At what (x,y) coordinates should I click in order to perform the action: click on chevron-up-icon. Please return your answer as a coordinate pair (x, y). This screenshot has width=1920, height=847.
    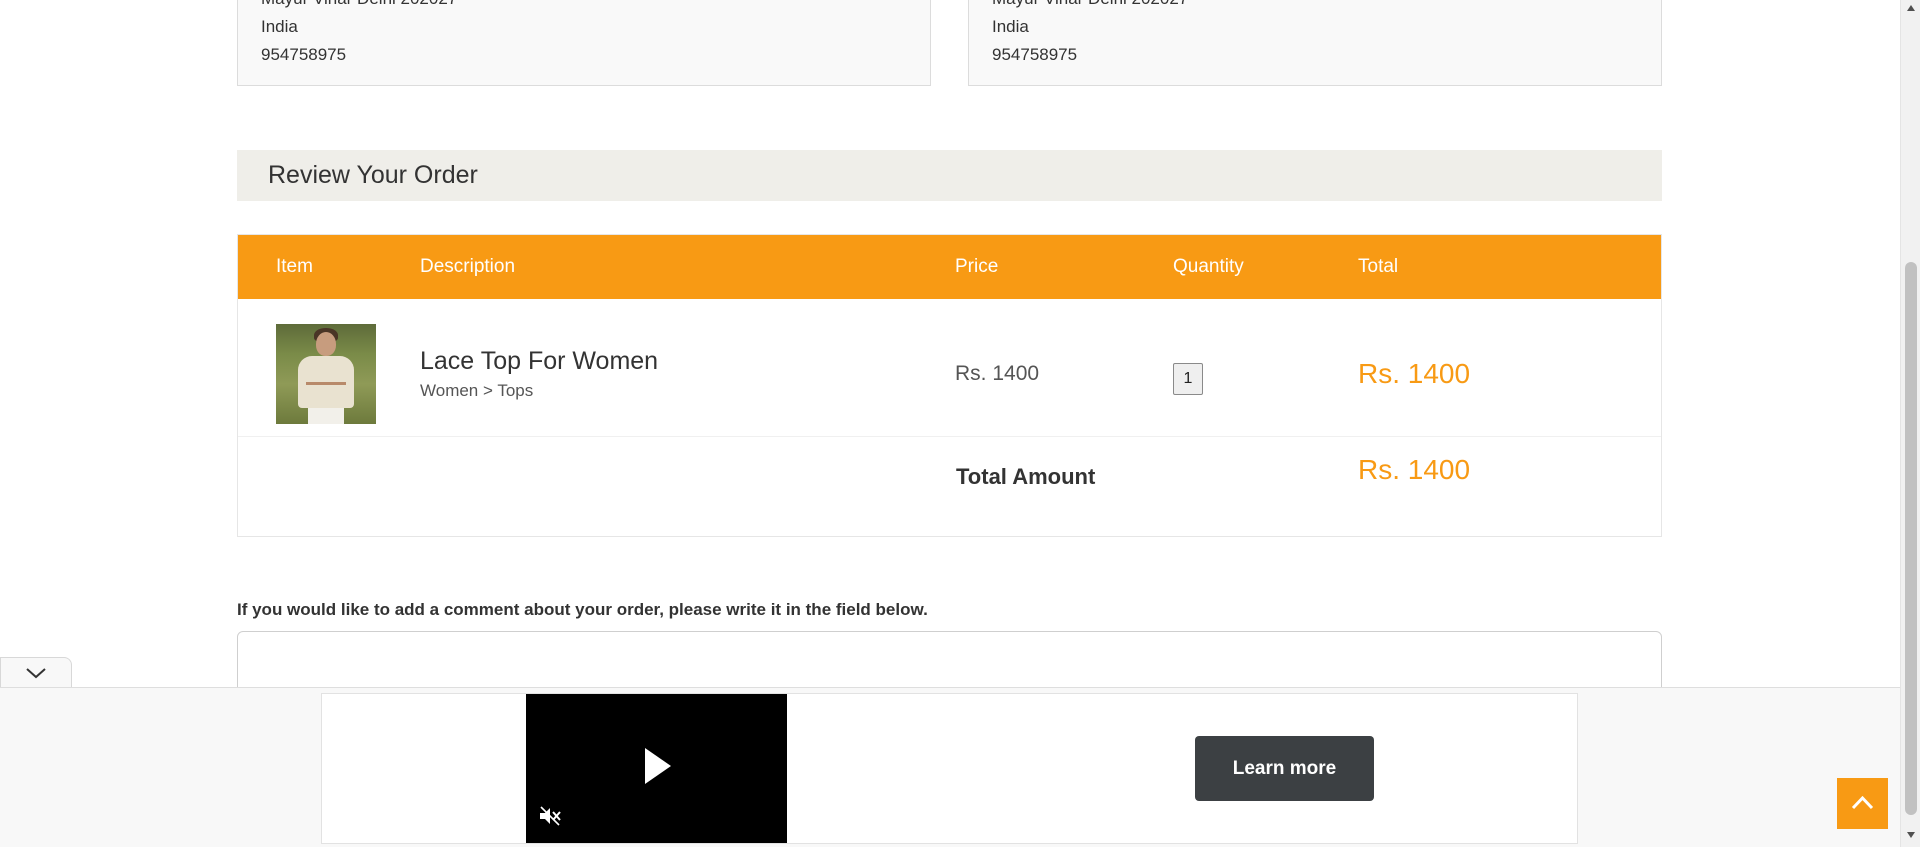
    Looking at the image, I should click on (1862, 802).